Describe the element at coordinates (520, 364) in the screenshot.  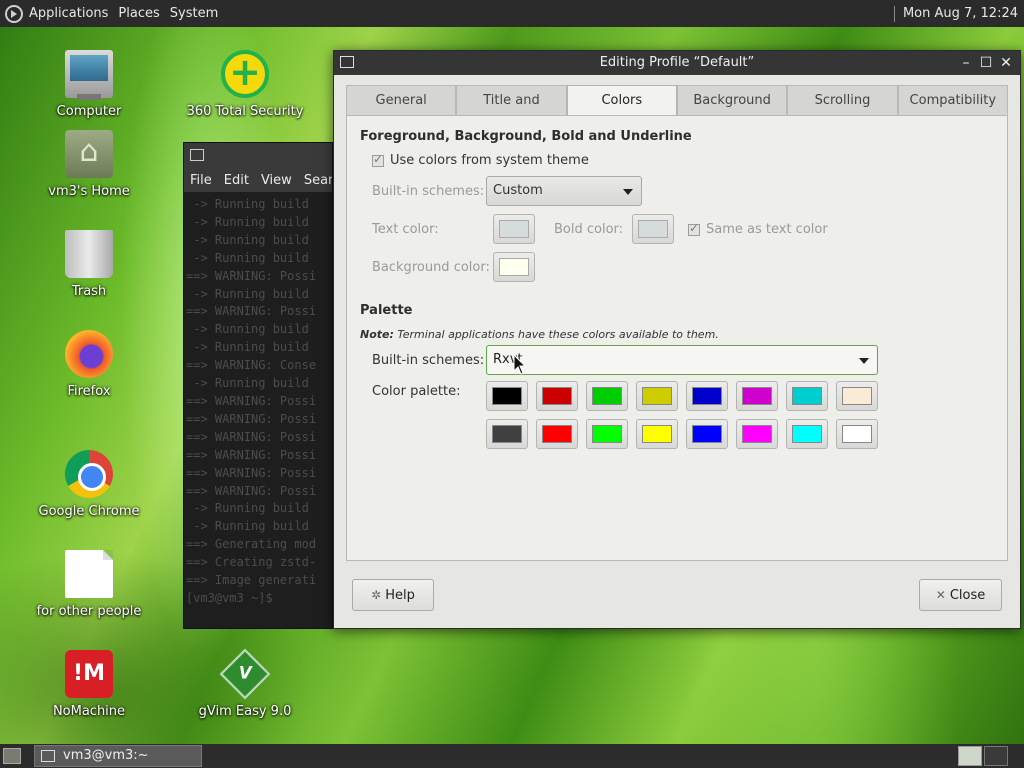
I see `mouse-pointer-icon` at that location.